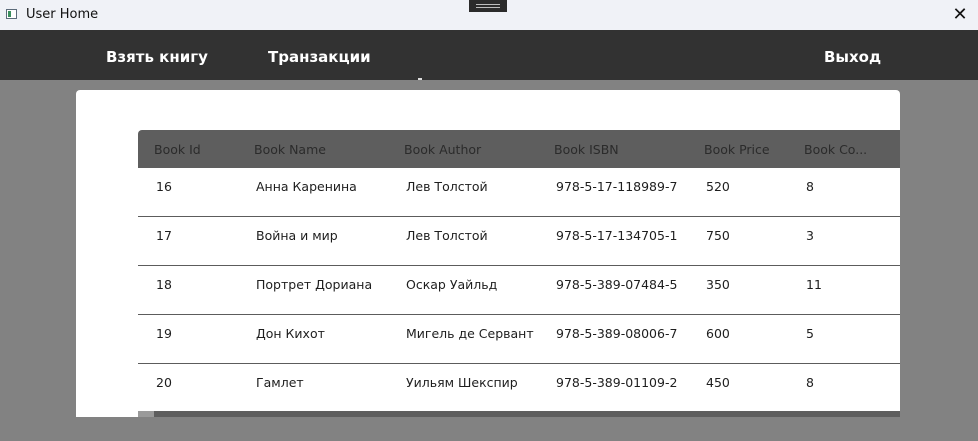 Image resolution: width=978 pixels, height=441 pixels. What do you see at coordinates (749, 149) in the screenshot?
I see `column-header-book-price: Book Price` at bounding box center [749, 149].